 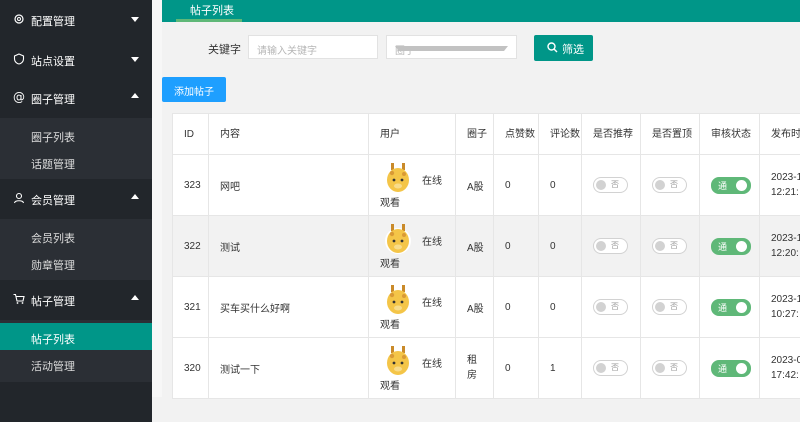 I want to click on sidebar-group-next, so click(x=76, y=402).